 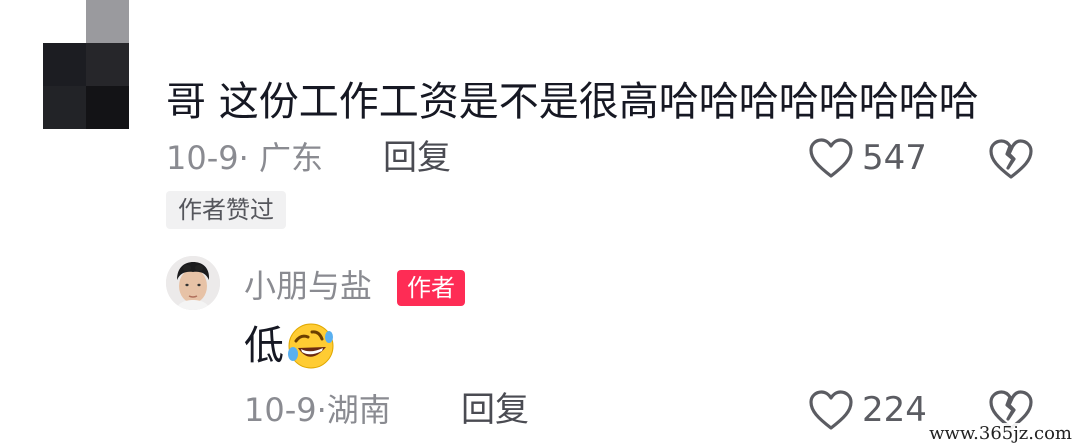 I want to click on comment-text: 哥 这份工作工资是不是很高哈哈哈哈哈哈哈哈, so click(x=572, y=102).